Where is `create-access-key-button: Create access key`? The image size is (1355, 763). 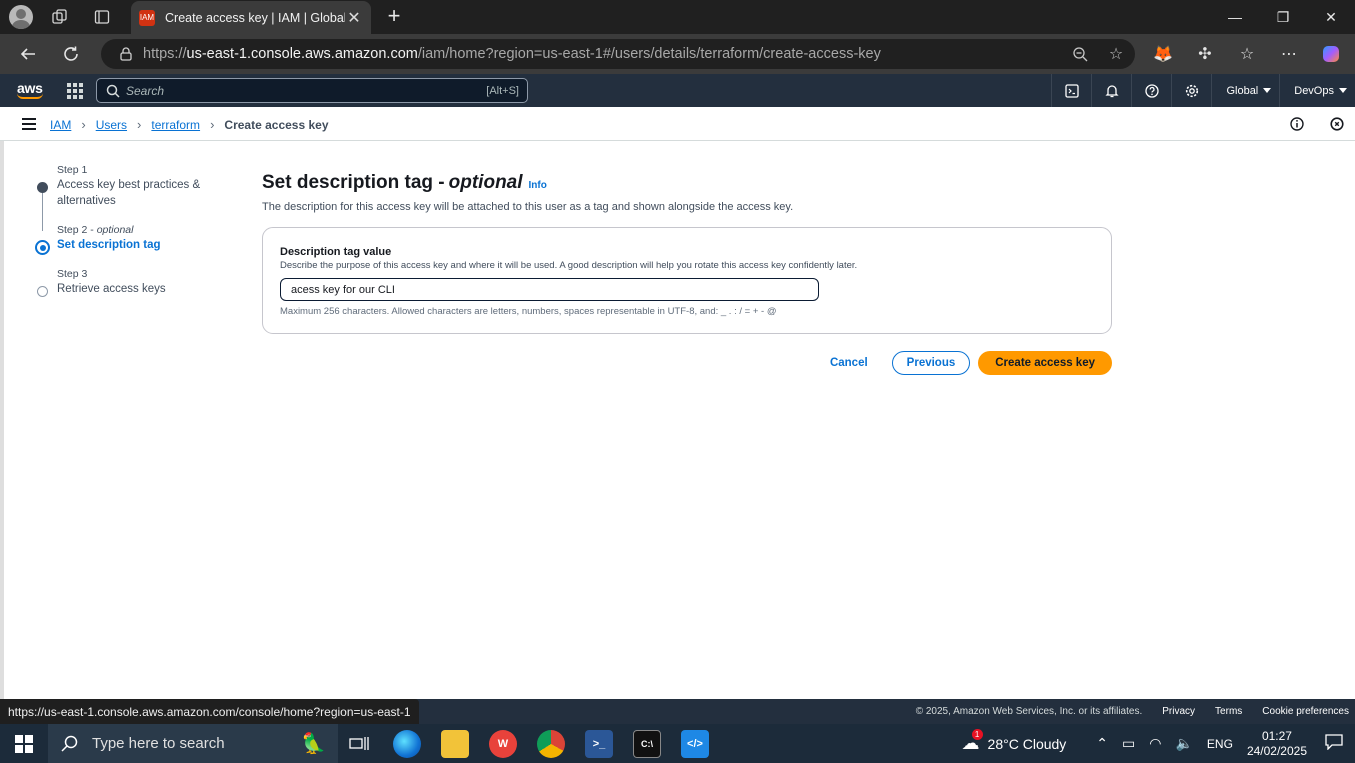 create-access-key-button: Create access key is located at coordinates (1045, 363).